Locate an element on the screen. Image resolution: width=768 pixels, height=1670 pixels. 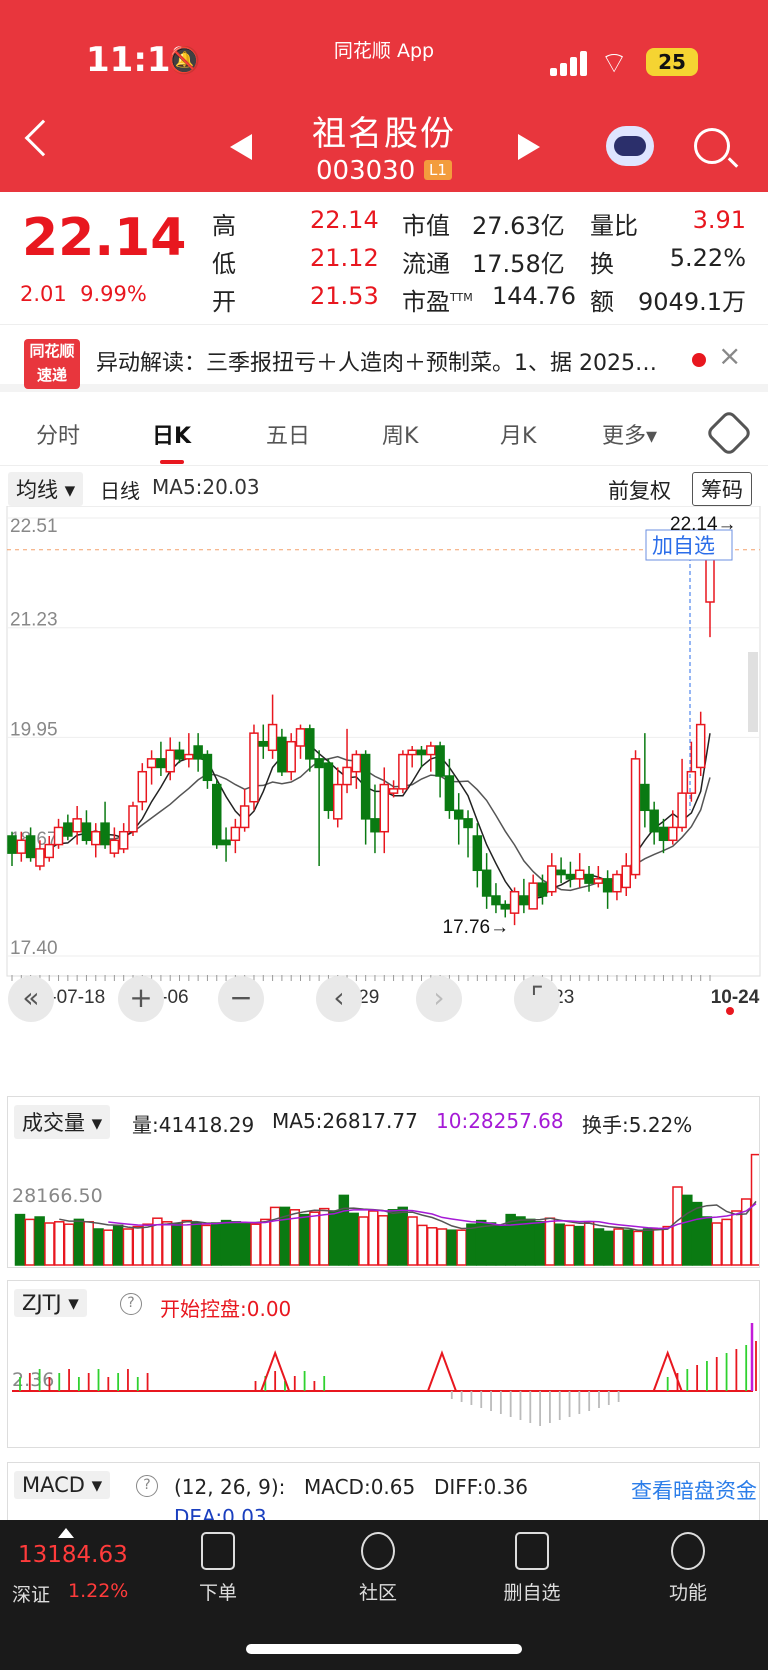
close-icon: × is located at coordinates (729, 355).